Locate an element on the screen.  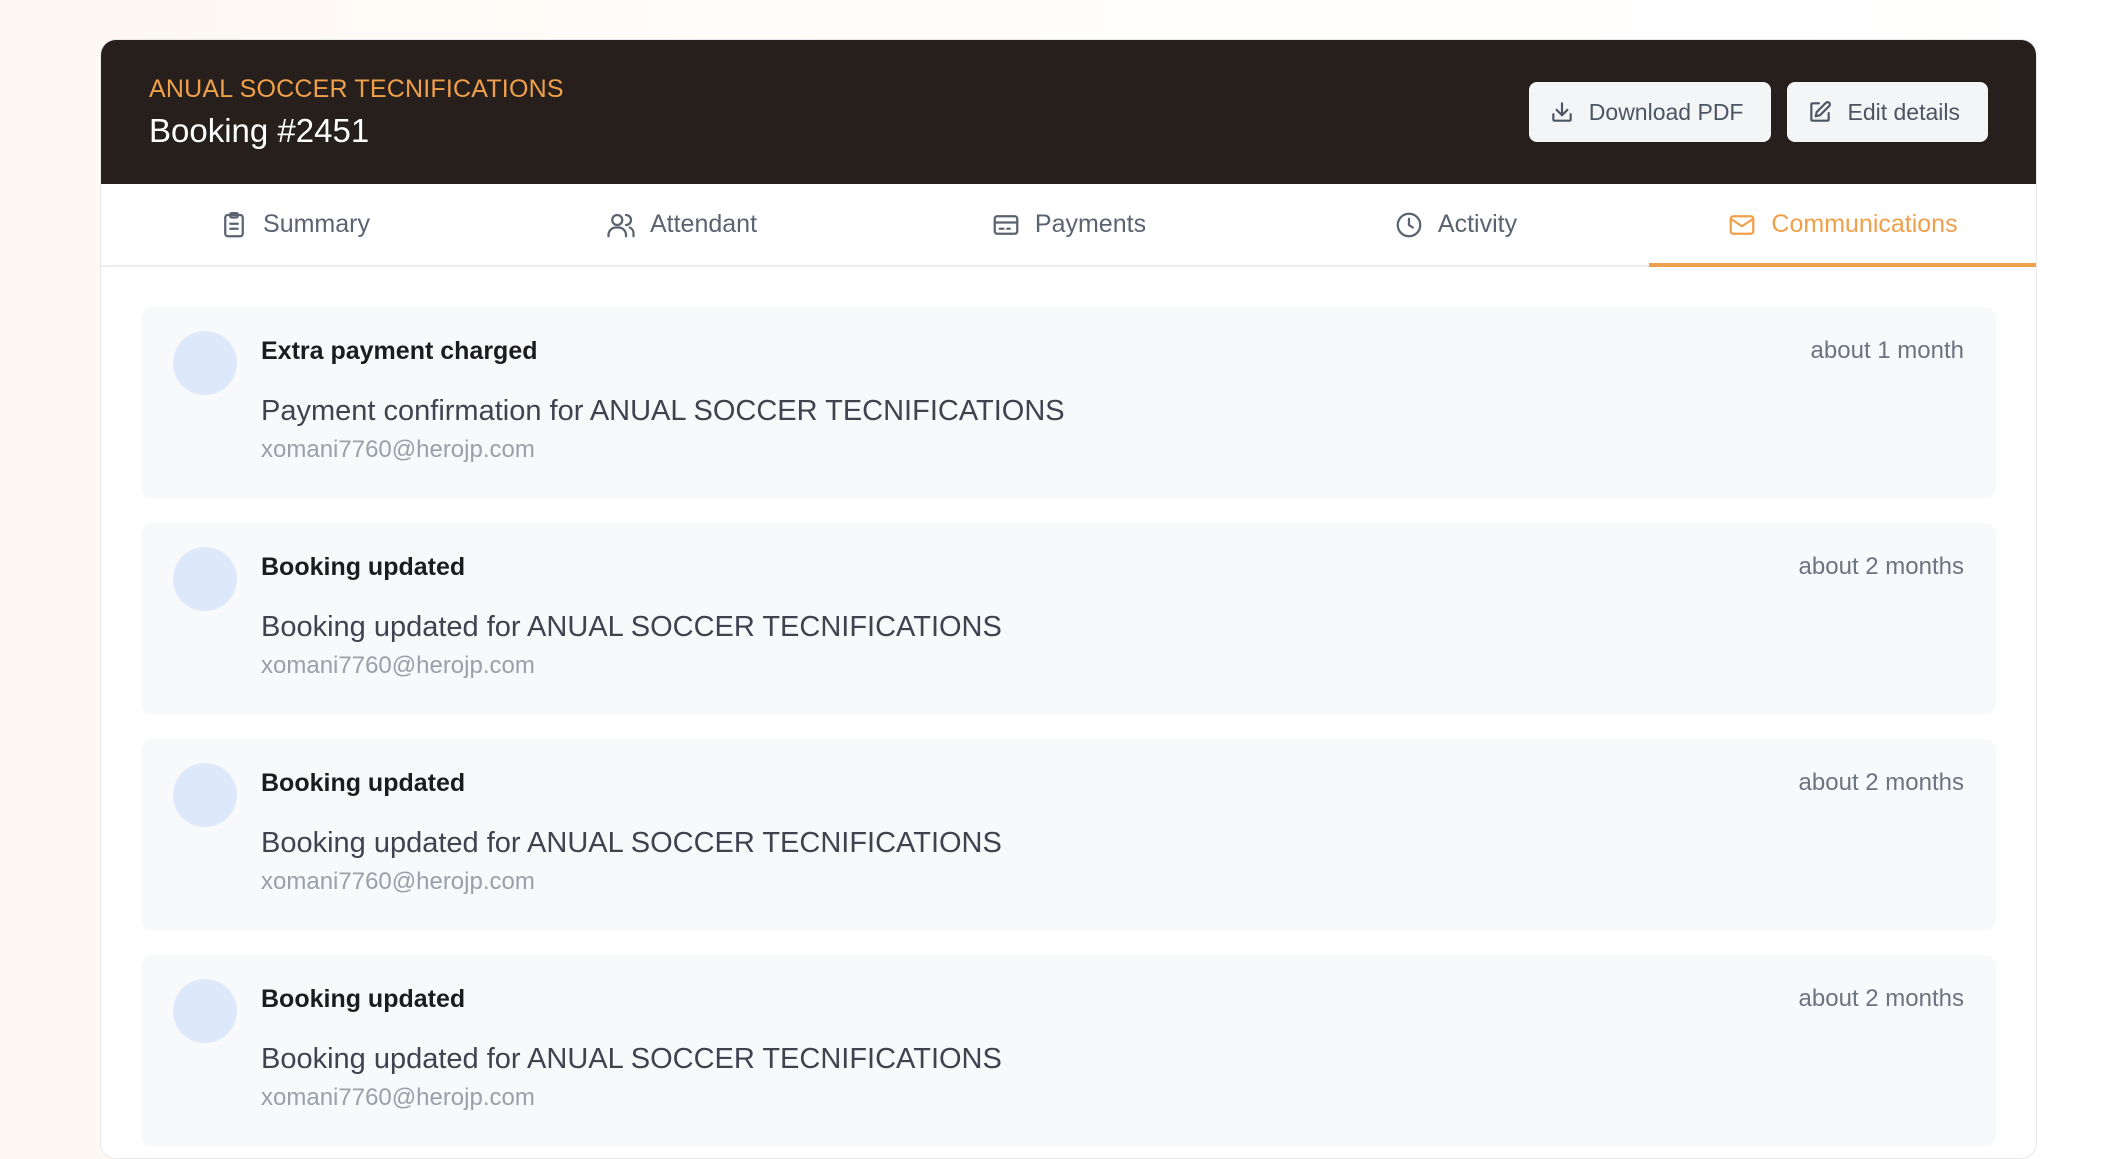
tab-attendant: Attendant is located at coordinates (681, 224).